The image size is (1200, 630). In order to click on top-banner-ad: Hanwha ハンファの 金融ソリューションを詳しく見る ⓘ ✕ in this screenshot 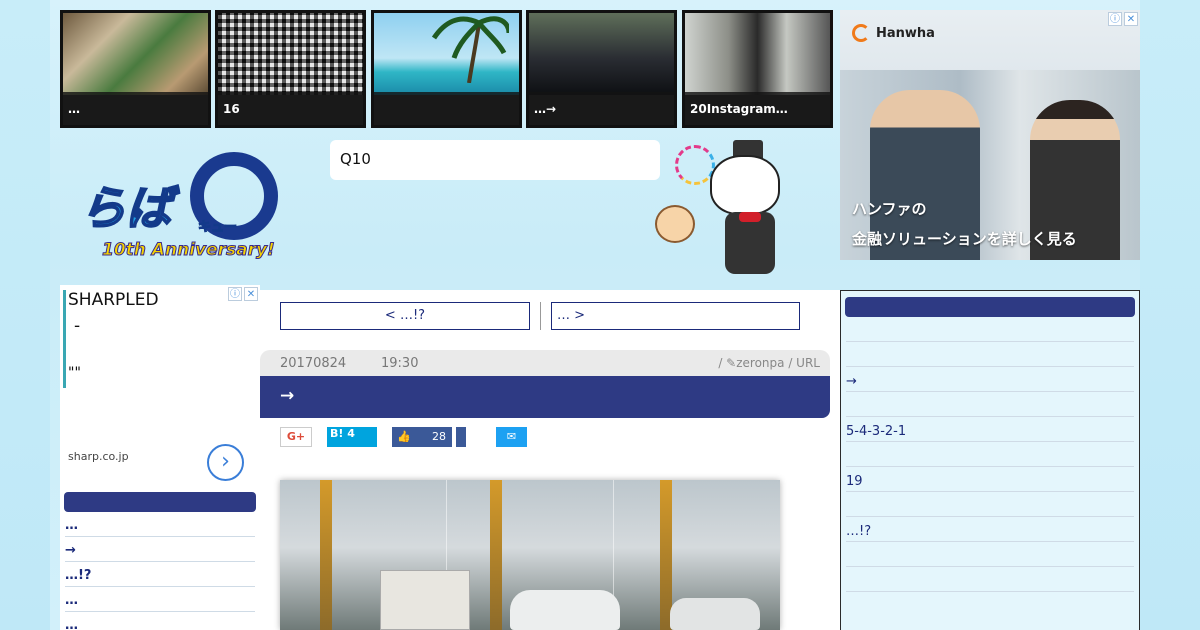, I will do `click(990, 135)`.